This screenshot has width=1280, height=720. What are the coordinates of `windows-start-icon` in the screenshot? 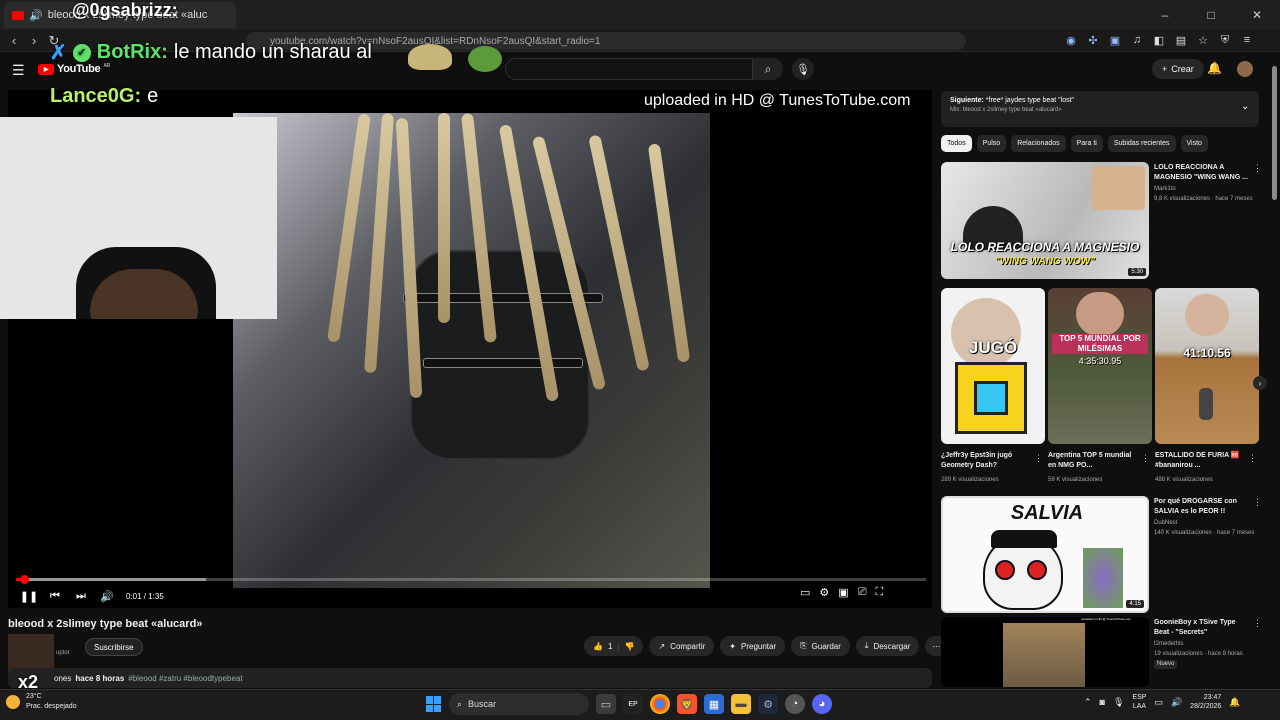 It's located at (434, 704).